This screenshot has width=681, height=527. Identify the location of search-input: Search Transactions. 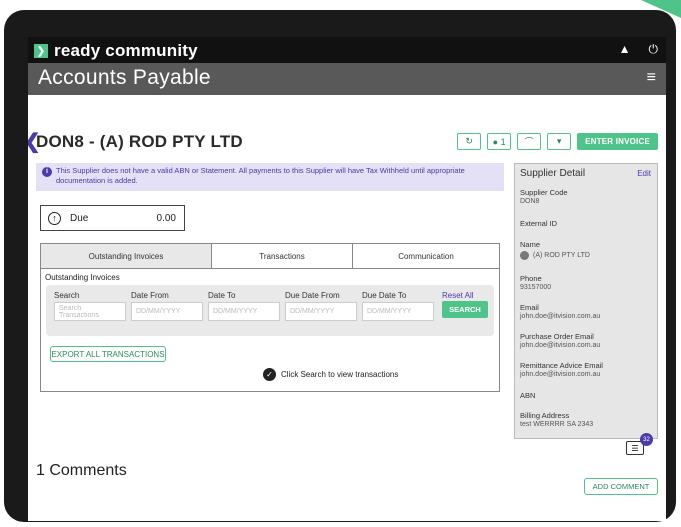
(90, 311).